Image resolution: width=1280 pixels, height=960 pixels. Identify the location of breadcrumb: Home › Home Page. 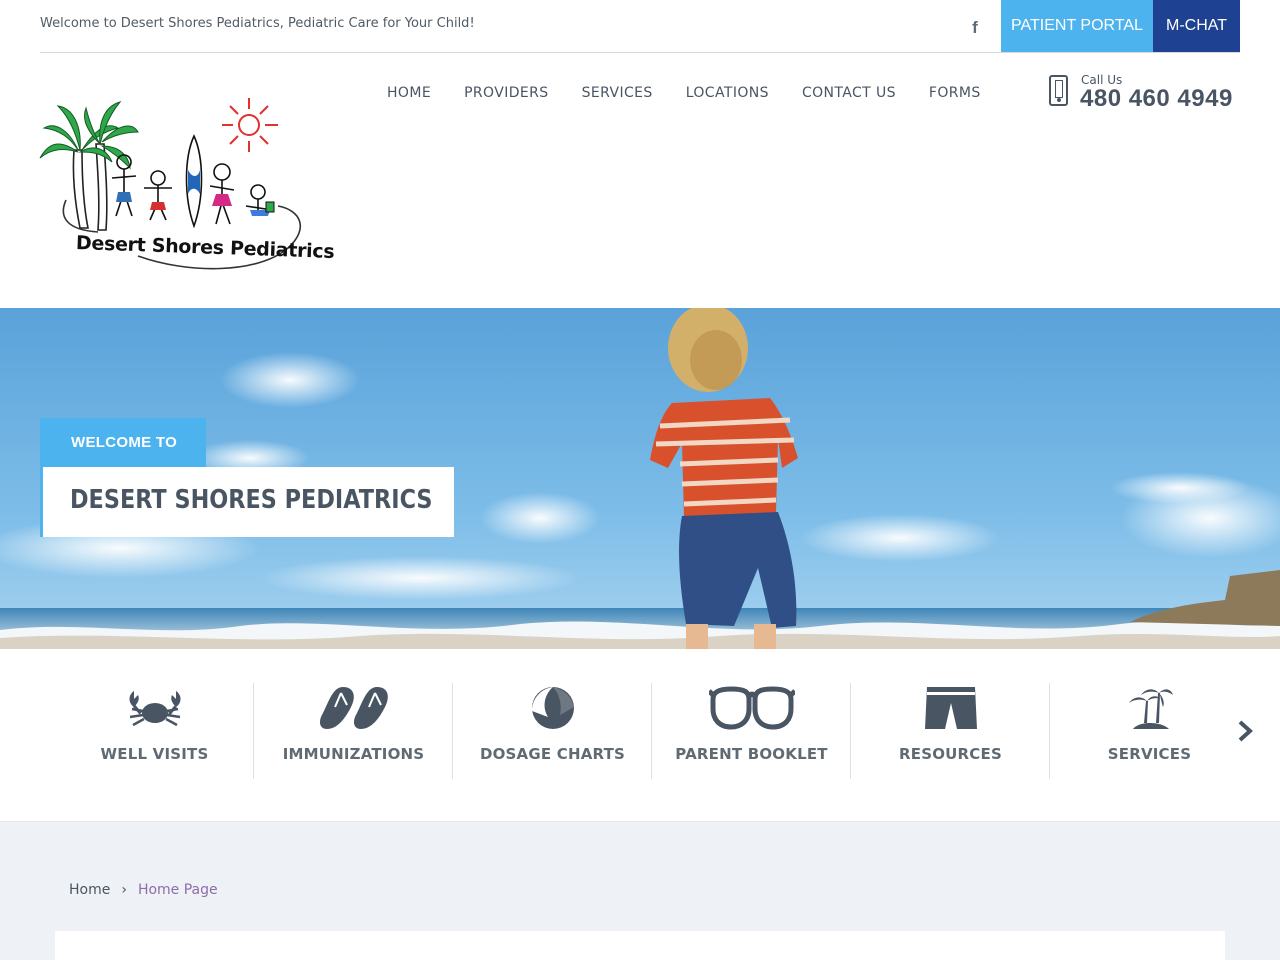
(143, 890).